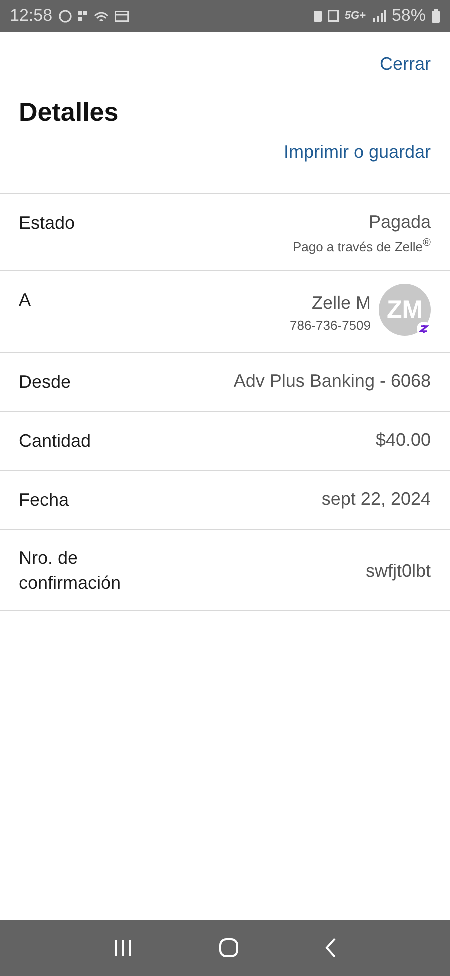 This screenshot has height=976, width=450. What do you see at coordinates (436, 16) in the screenshot?
I see `battery-icon` at bounding box center [436, 16].